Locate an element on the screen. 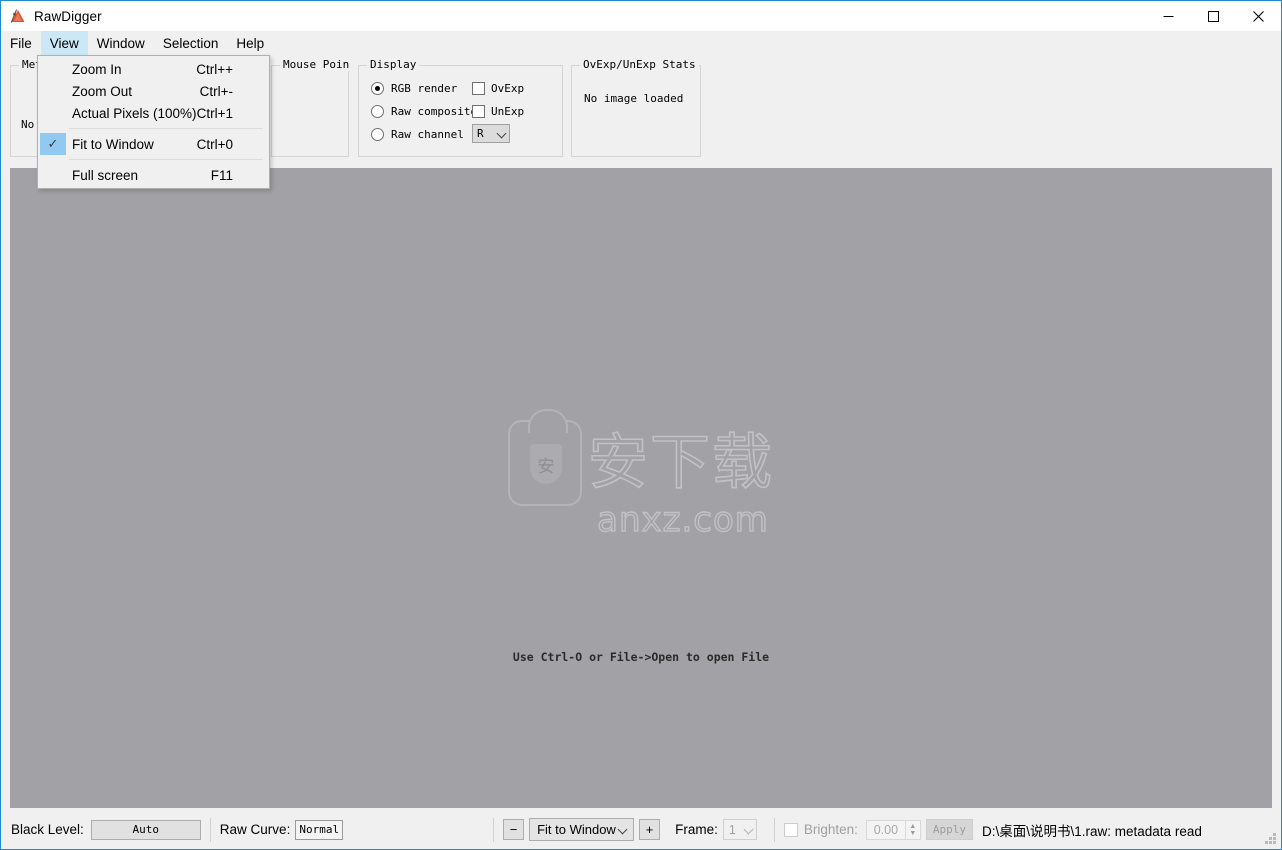  zoom-in-button: + is located at coordinates (650, 829).